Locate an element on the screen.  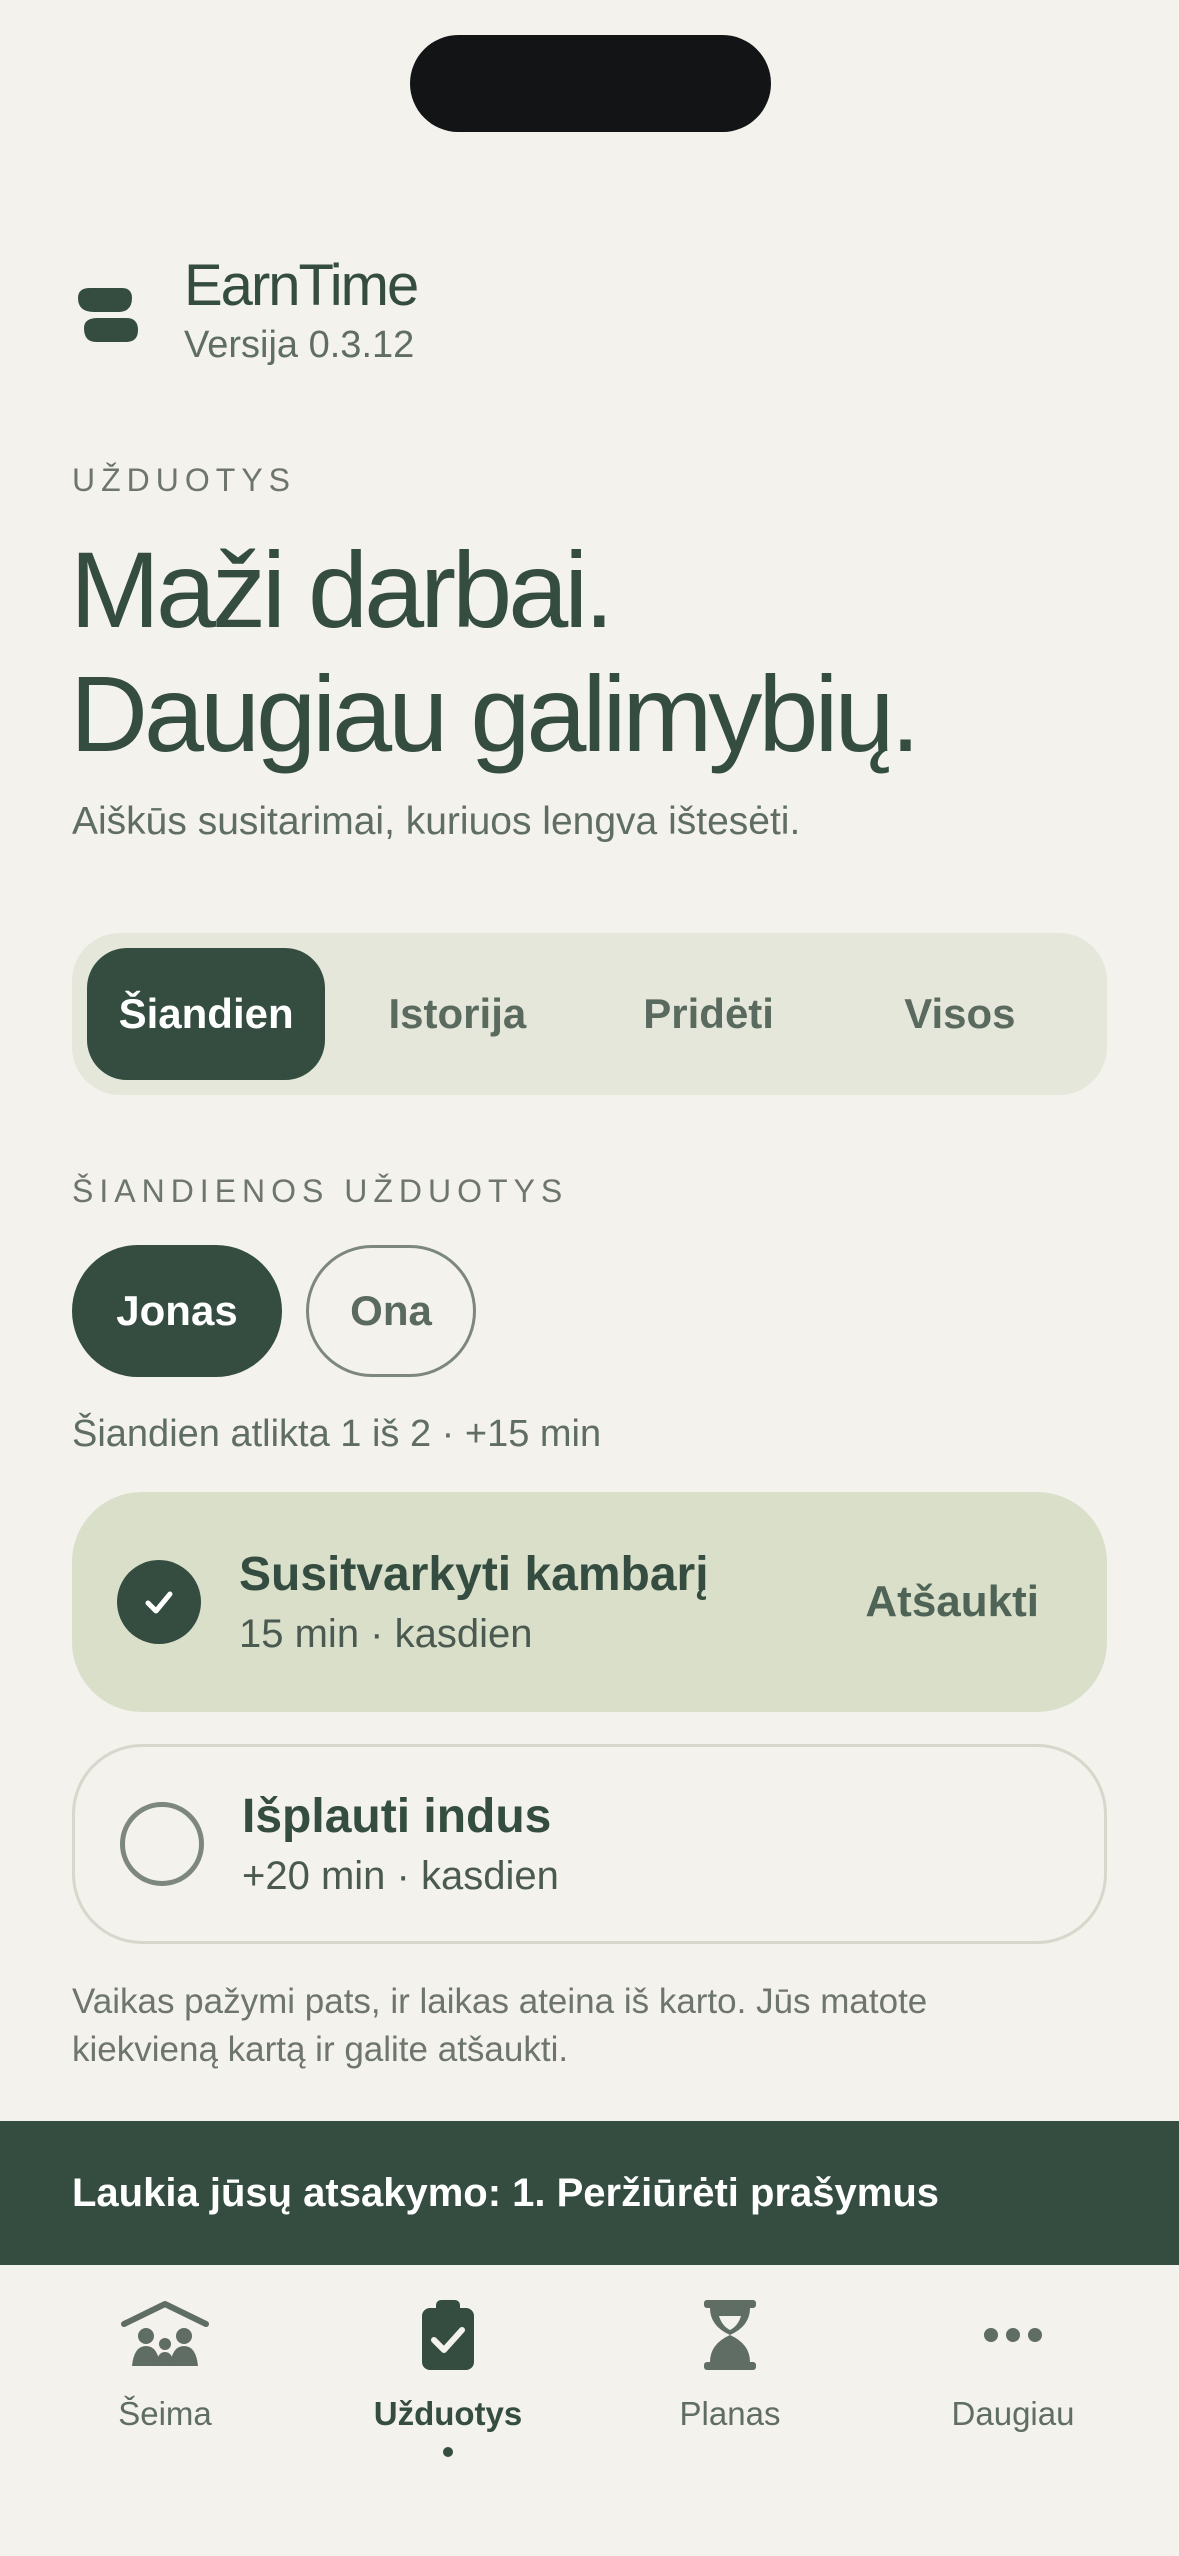
checkmark-icon is located at coordinates (159, 1602).